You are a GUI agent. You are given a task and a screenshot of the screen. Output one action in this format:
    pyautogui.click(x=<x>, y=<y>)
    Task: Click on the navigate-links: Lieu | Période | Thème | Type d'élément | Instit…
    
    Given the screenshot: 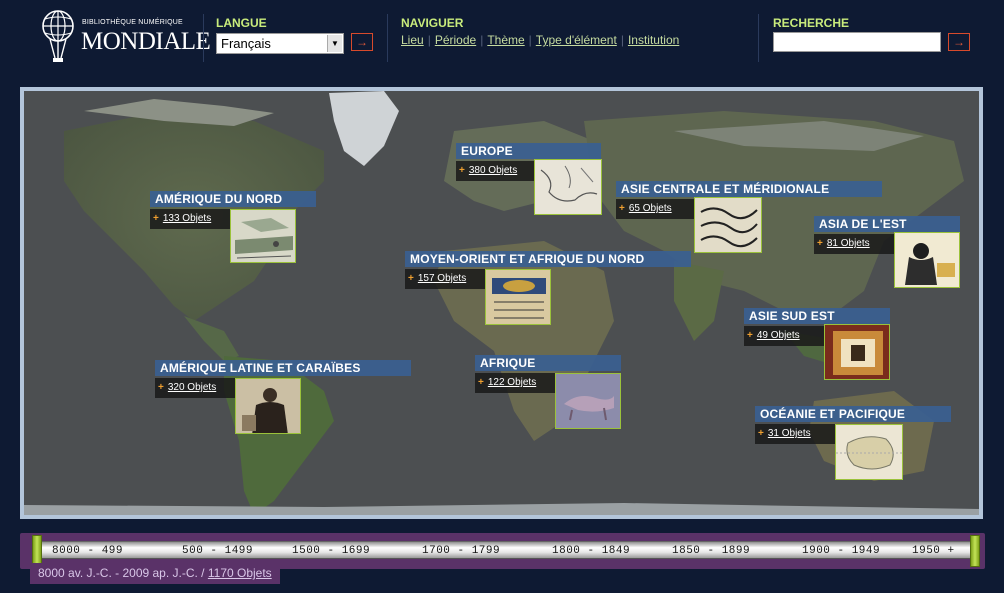 What is the action you would take?
    pyautogui.click(x=540, y=40)
    